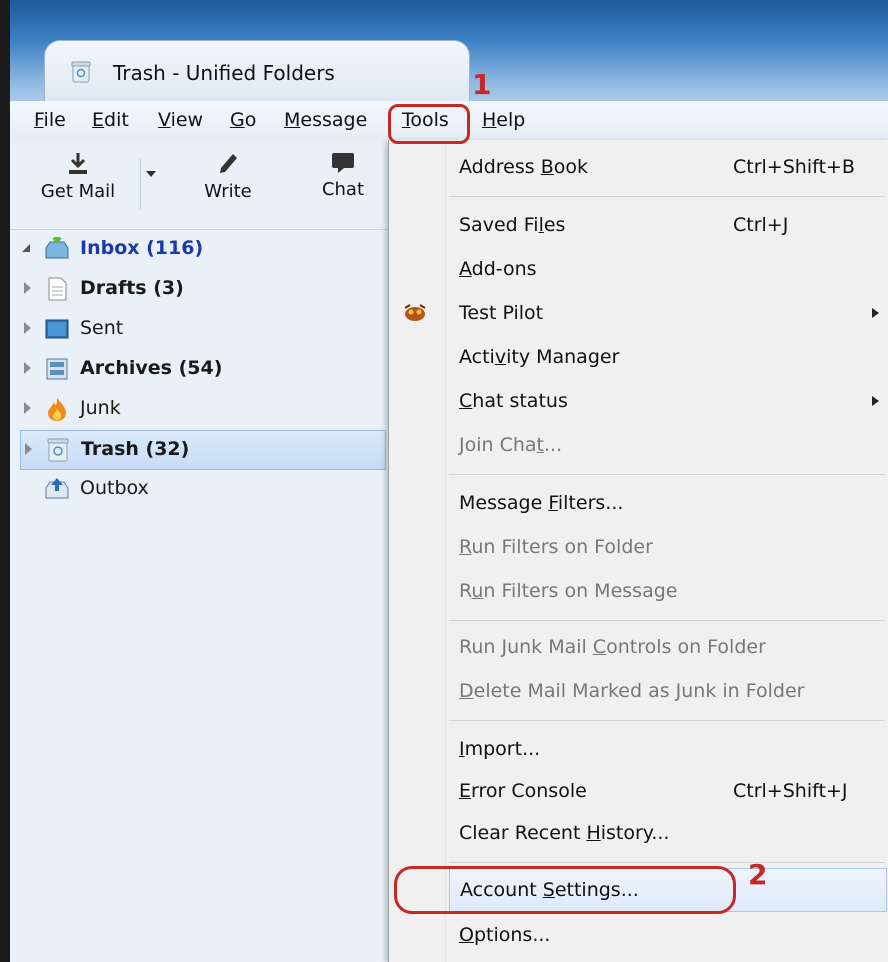 This screenshot has height=962, width=888. What do you see at coordinates (180, 120) in the screenshot?
I see `menu-view: View` at bounding box center [180, 120].